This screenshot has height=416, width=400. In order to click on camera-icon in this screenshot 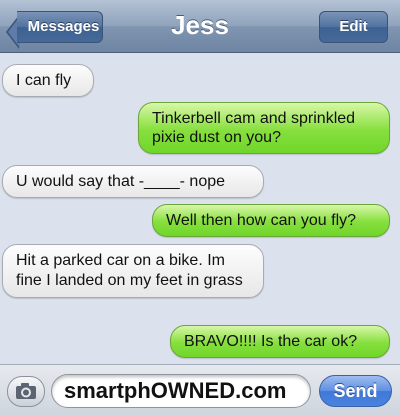, I will do `click(26, 391)`.